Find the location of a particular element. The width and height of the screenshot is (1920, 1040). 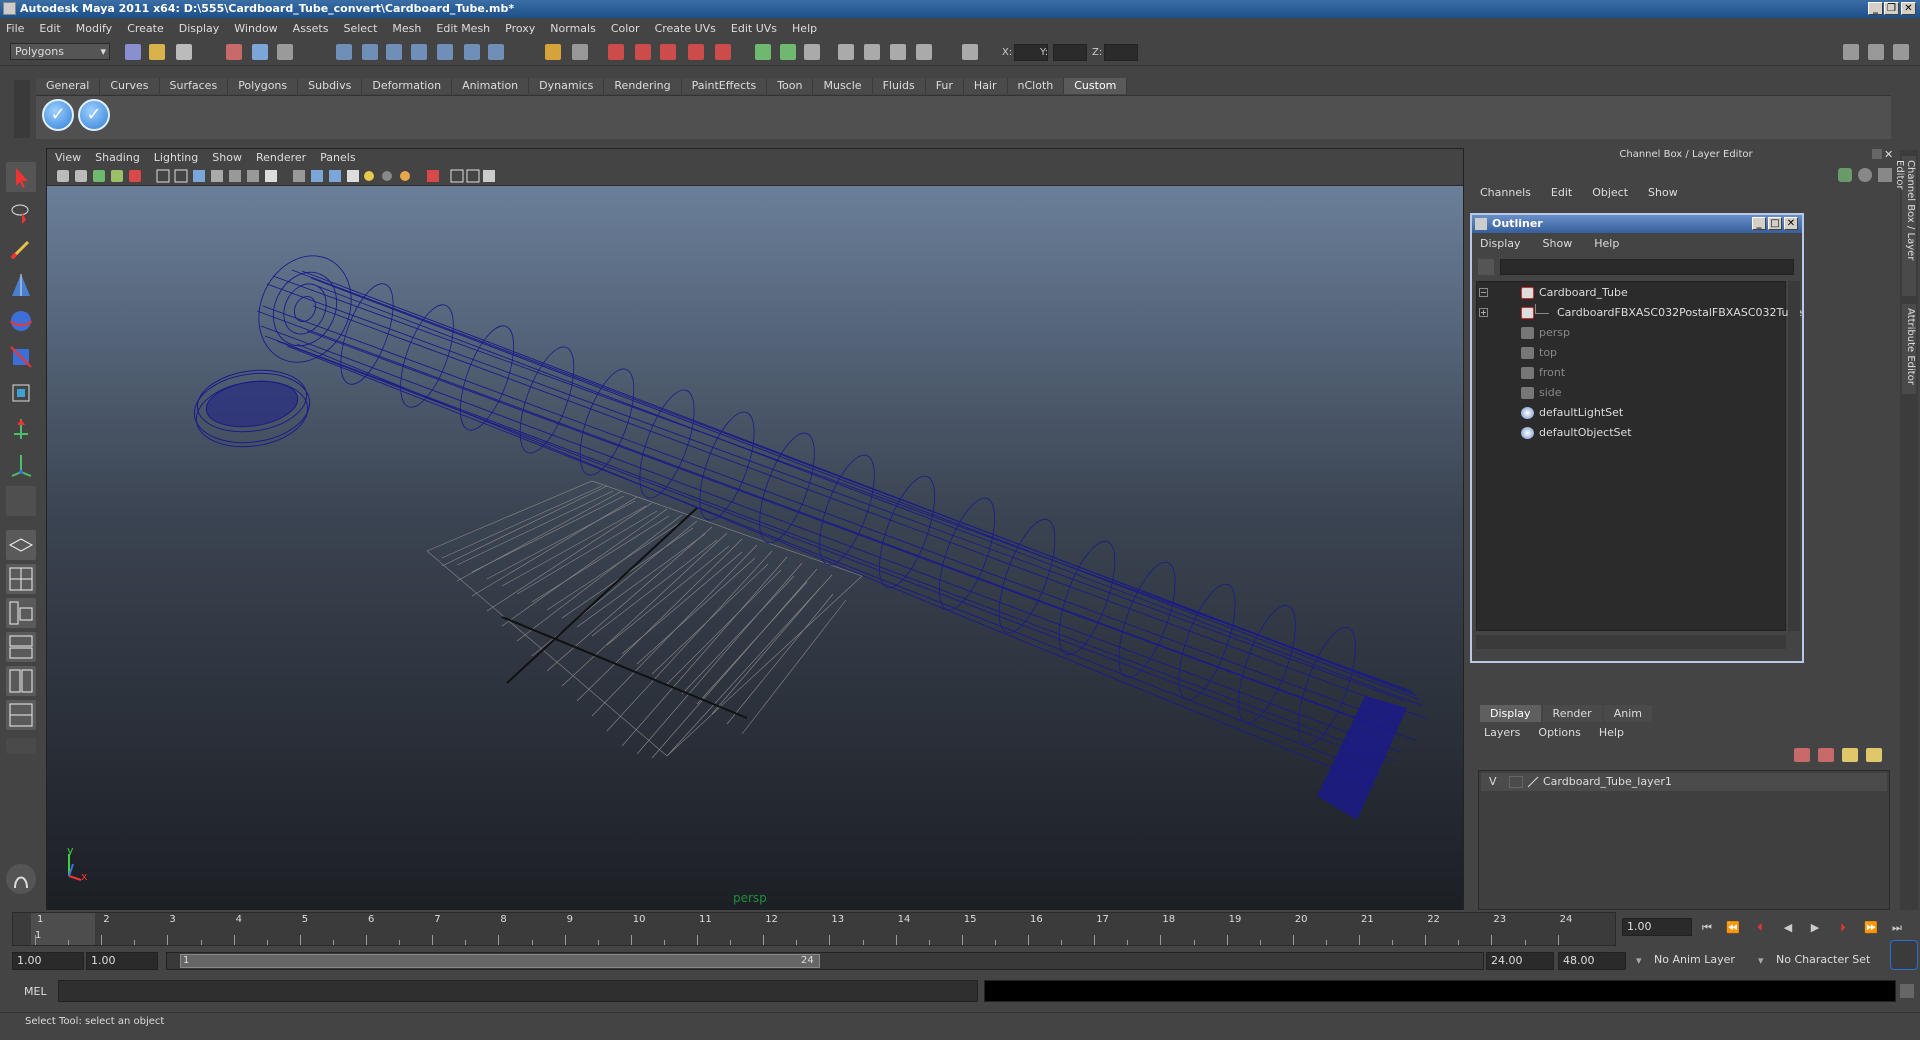

hypershade-icon is located at coordinates (723, 52).